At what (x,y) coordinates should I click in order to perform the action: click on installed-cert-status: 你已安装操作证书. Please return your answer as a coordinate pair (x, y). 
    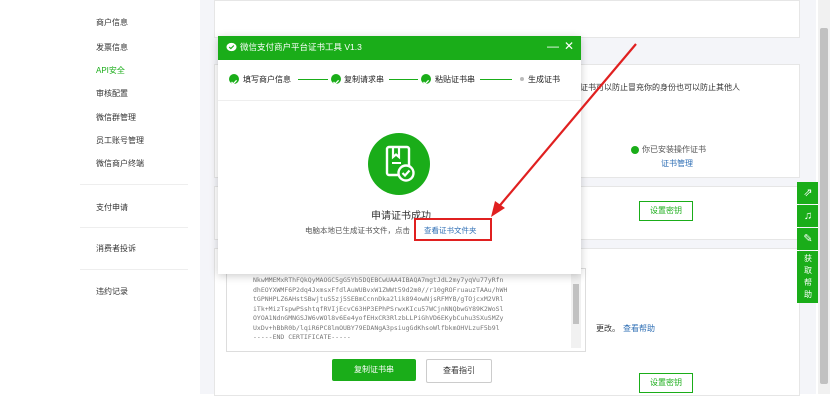
    Looking at the image, I should click on (668, 149).